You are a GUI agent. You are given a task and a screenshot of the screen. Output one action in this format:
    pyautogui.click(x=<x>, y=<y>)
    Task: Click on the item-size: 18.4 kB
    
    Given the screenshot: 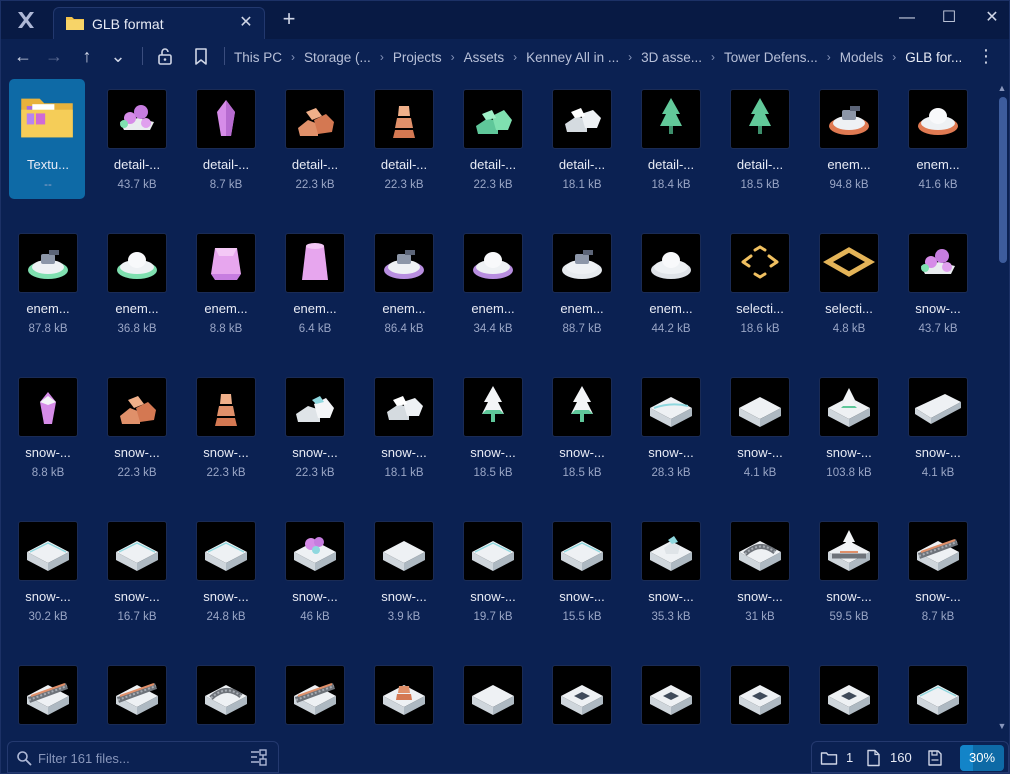 What is the action you would take?
    pyautogui.click(x=671, y=185)
    